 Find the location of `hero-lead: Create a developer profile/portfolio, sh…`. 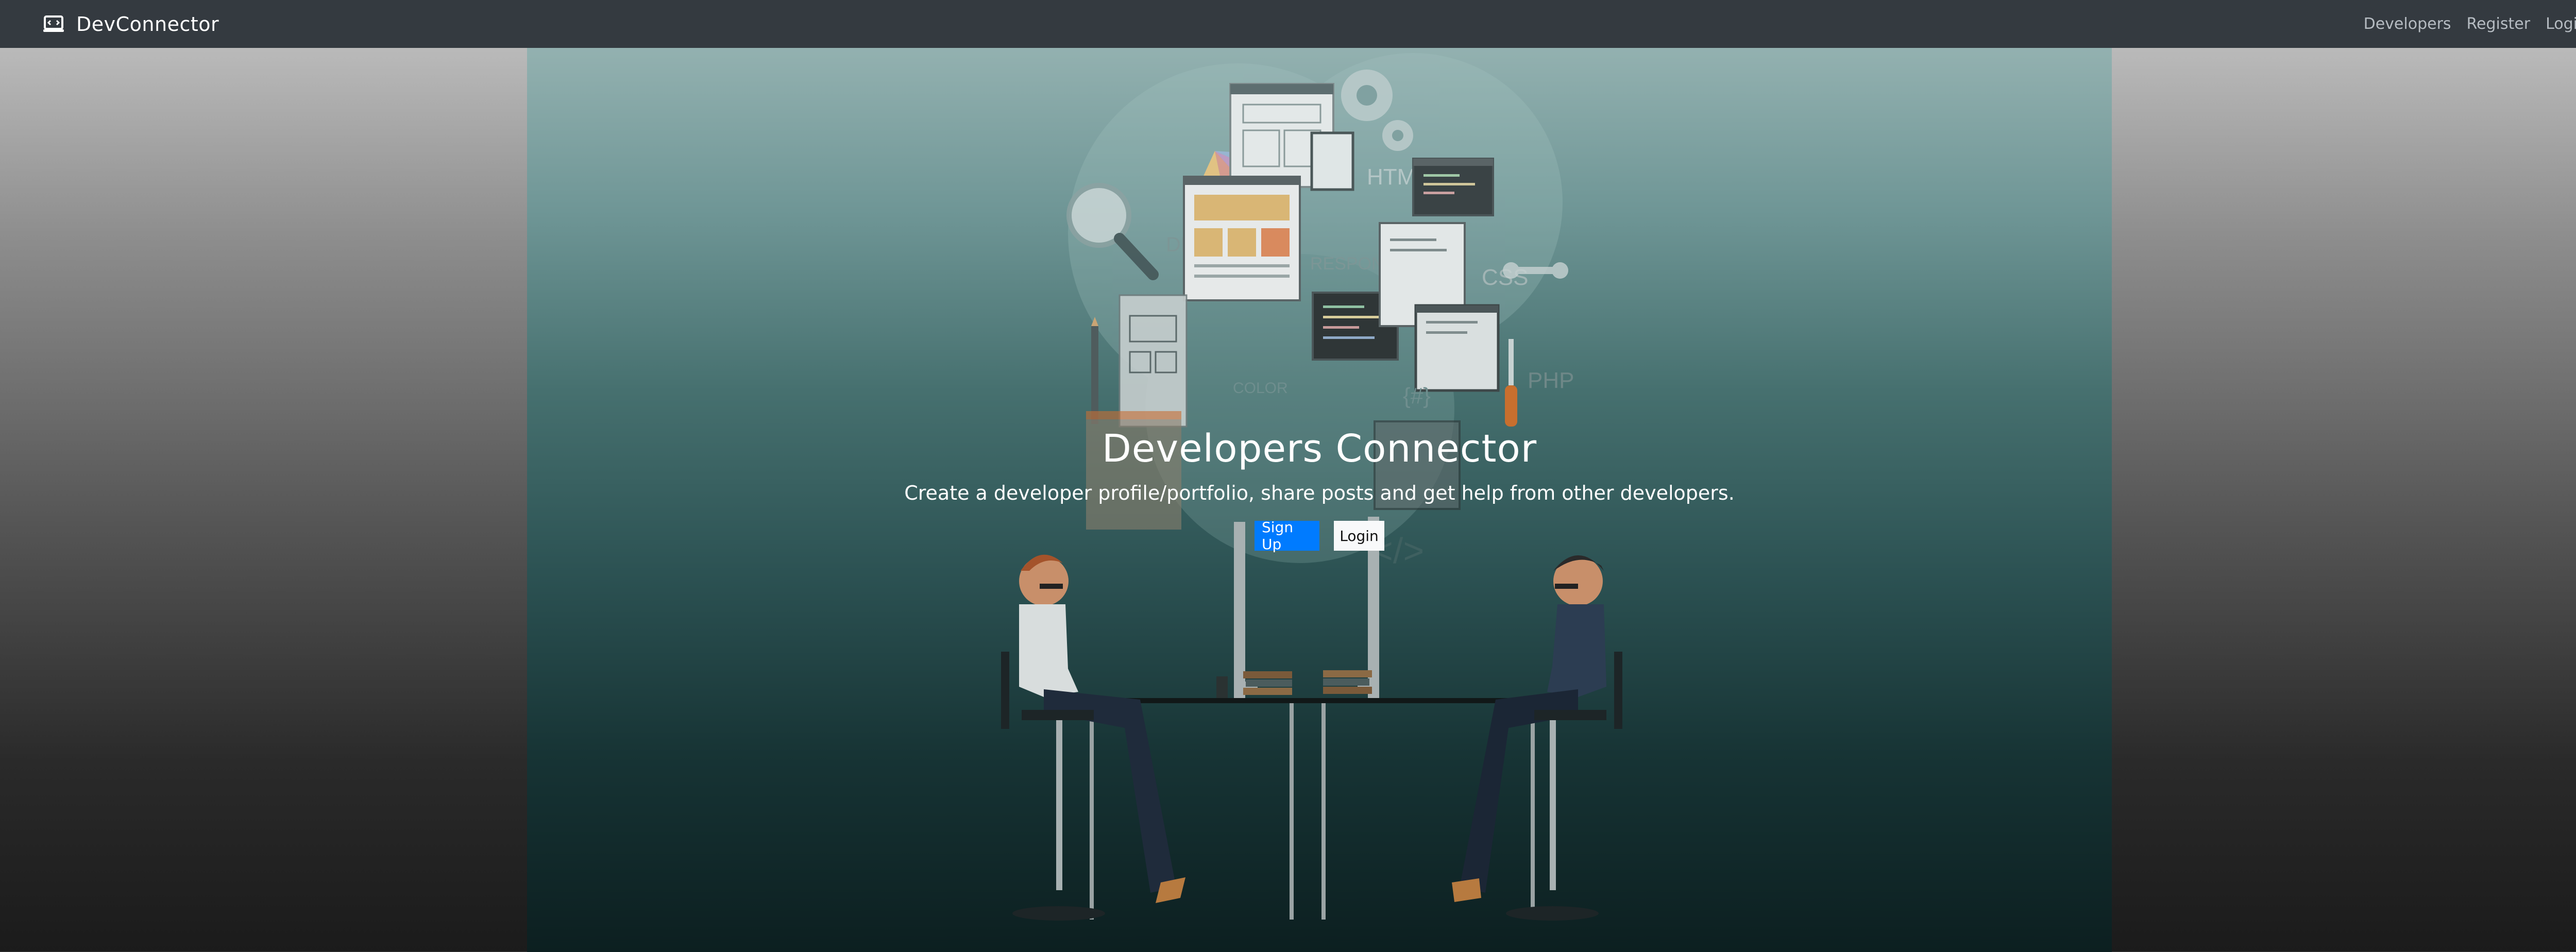

hero-lead: Create a developer profile/portfolio, sh… is located at coordinates (1319, 493).